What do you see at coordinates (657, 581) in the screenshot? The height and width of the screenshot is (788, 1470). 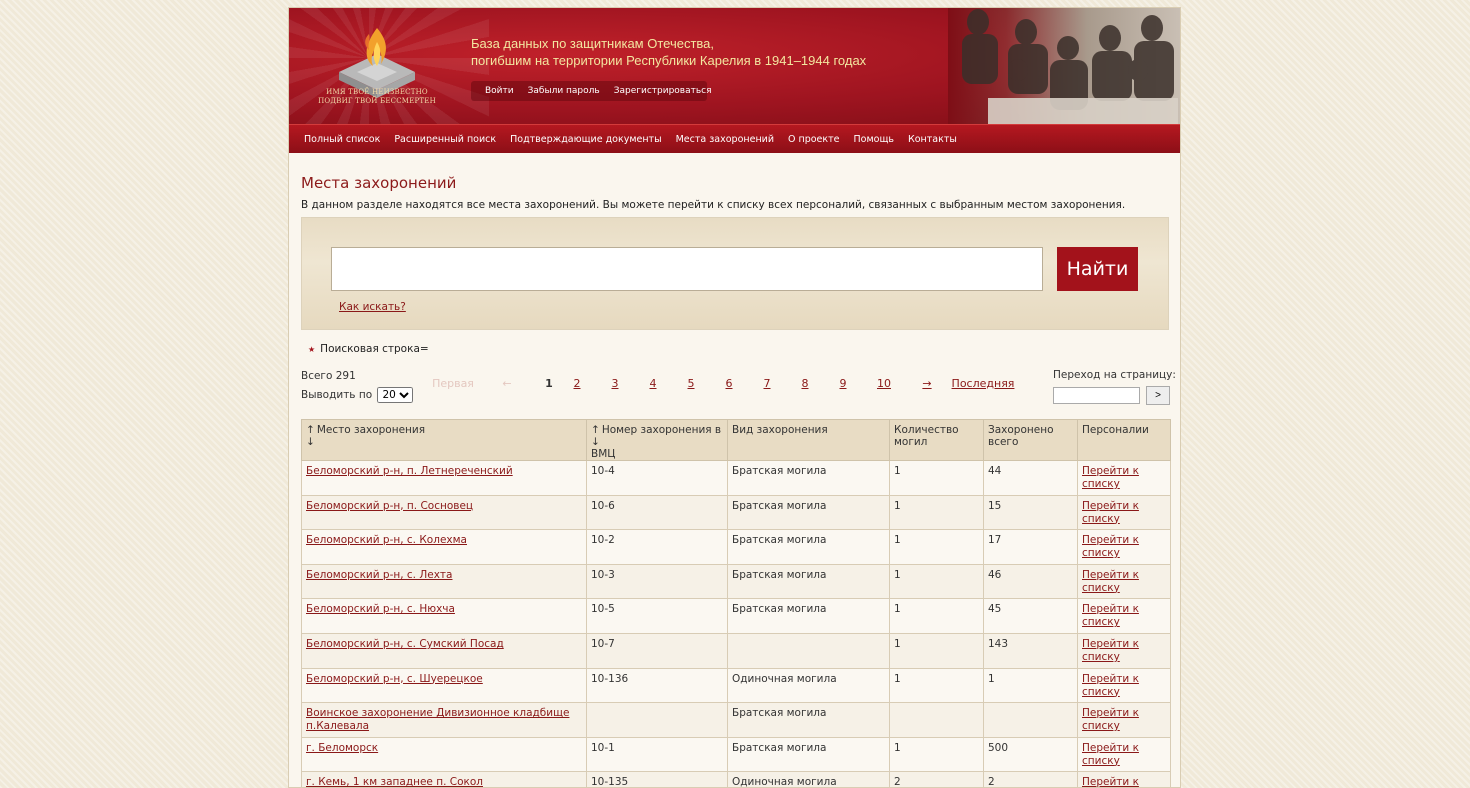 I see `cell-number: 10-3` at bounding box center [657, 581].